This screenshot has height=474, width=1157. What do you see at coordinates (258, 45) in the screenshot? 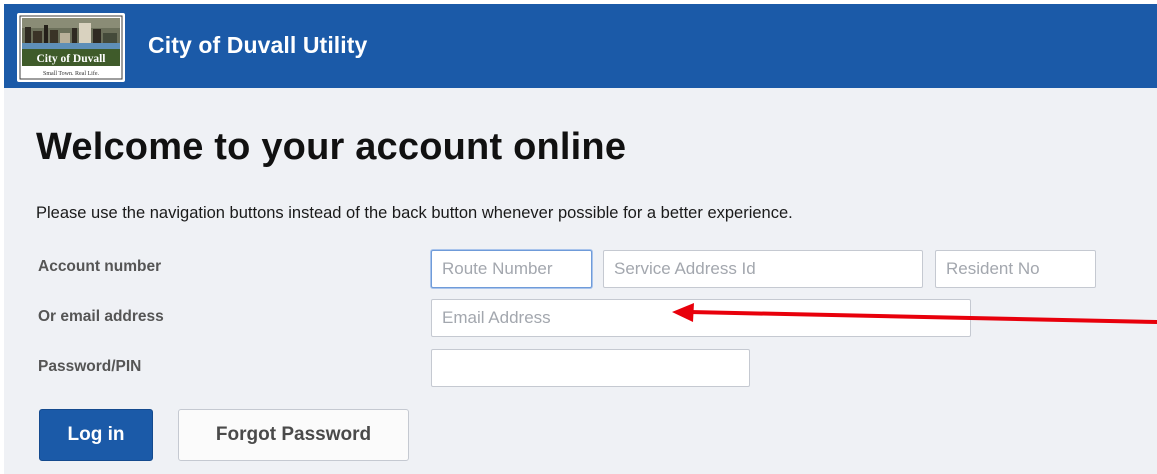
I see `app-title: City of Duvall Utility` at bounding box center [258, 45].